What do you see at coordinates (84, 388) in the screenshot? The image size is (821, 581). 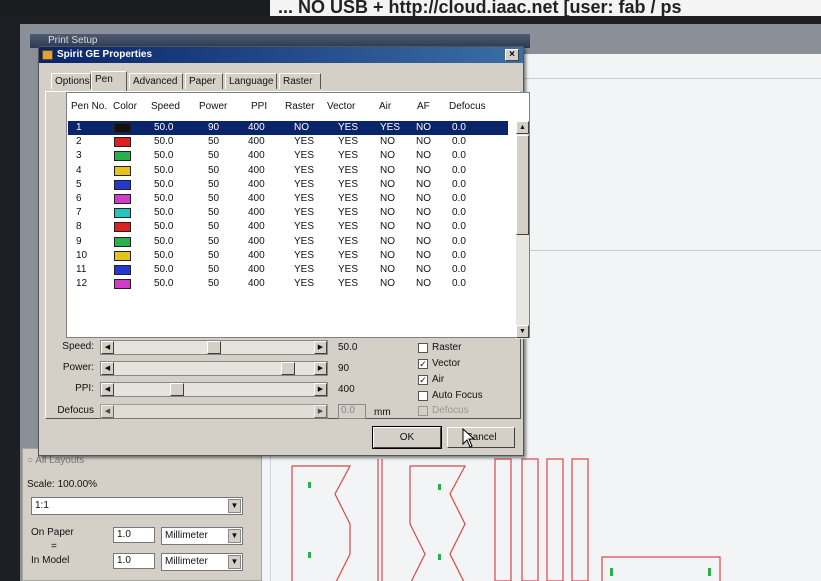 I see `slider-label: PPI:` at bounding box center [84, 388].